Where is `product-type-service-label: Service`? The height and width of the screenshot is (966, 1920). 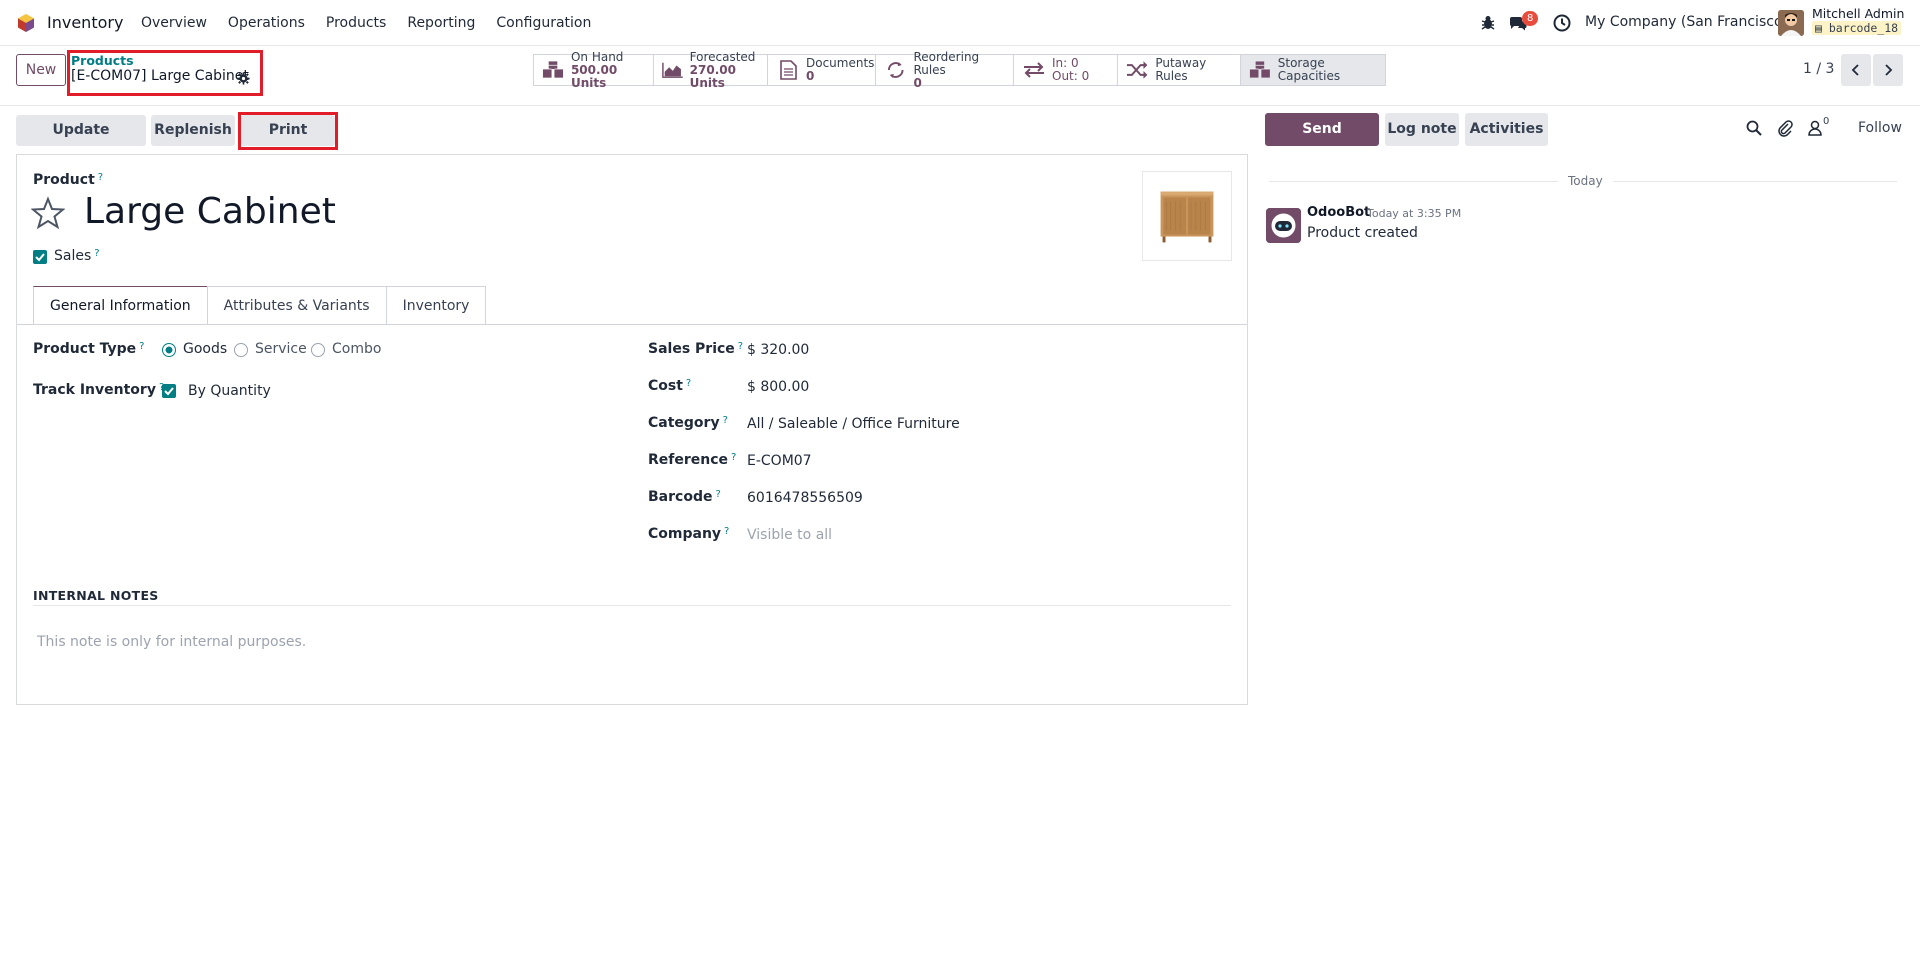 product-type-service-label: Service is located at coordinates (281, 349).